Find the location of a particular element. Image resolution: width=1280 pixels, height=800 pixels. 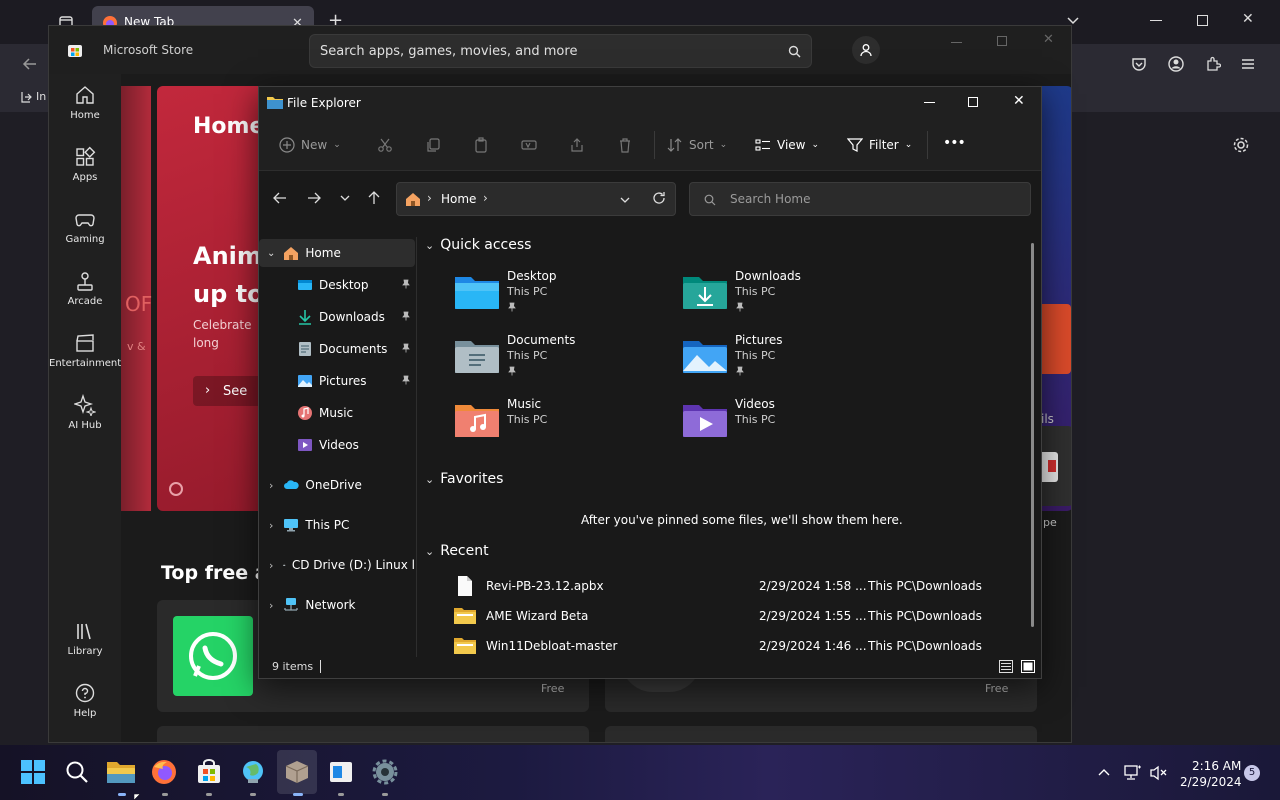

quick-access-desktop: Desktop This PC is located at coordinates (565, 297).